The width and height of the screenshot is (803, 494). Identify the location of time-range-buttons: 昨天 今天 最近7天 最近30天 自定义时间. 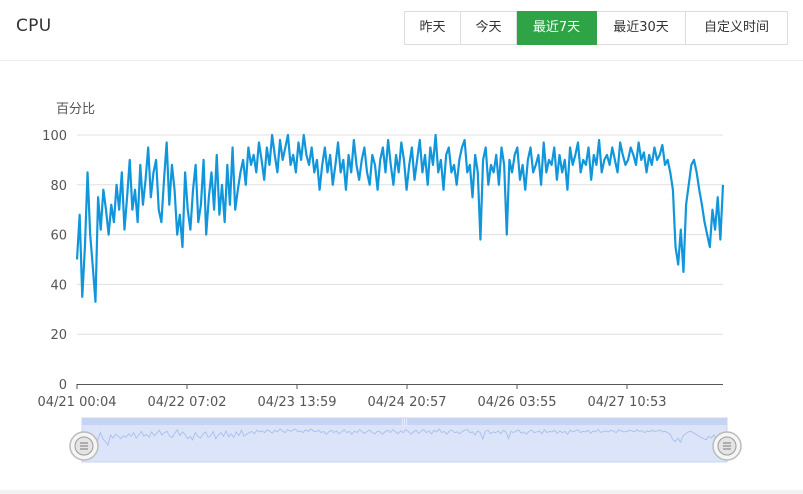
(596, 28).